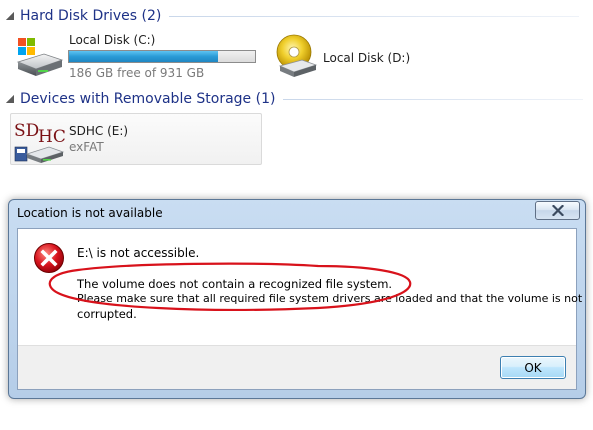  Describe the element at coordinates (112, 40) in the screenshot. I see `drive-name: Local Disk (C:)` at that location.